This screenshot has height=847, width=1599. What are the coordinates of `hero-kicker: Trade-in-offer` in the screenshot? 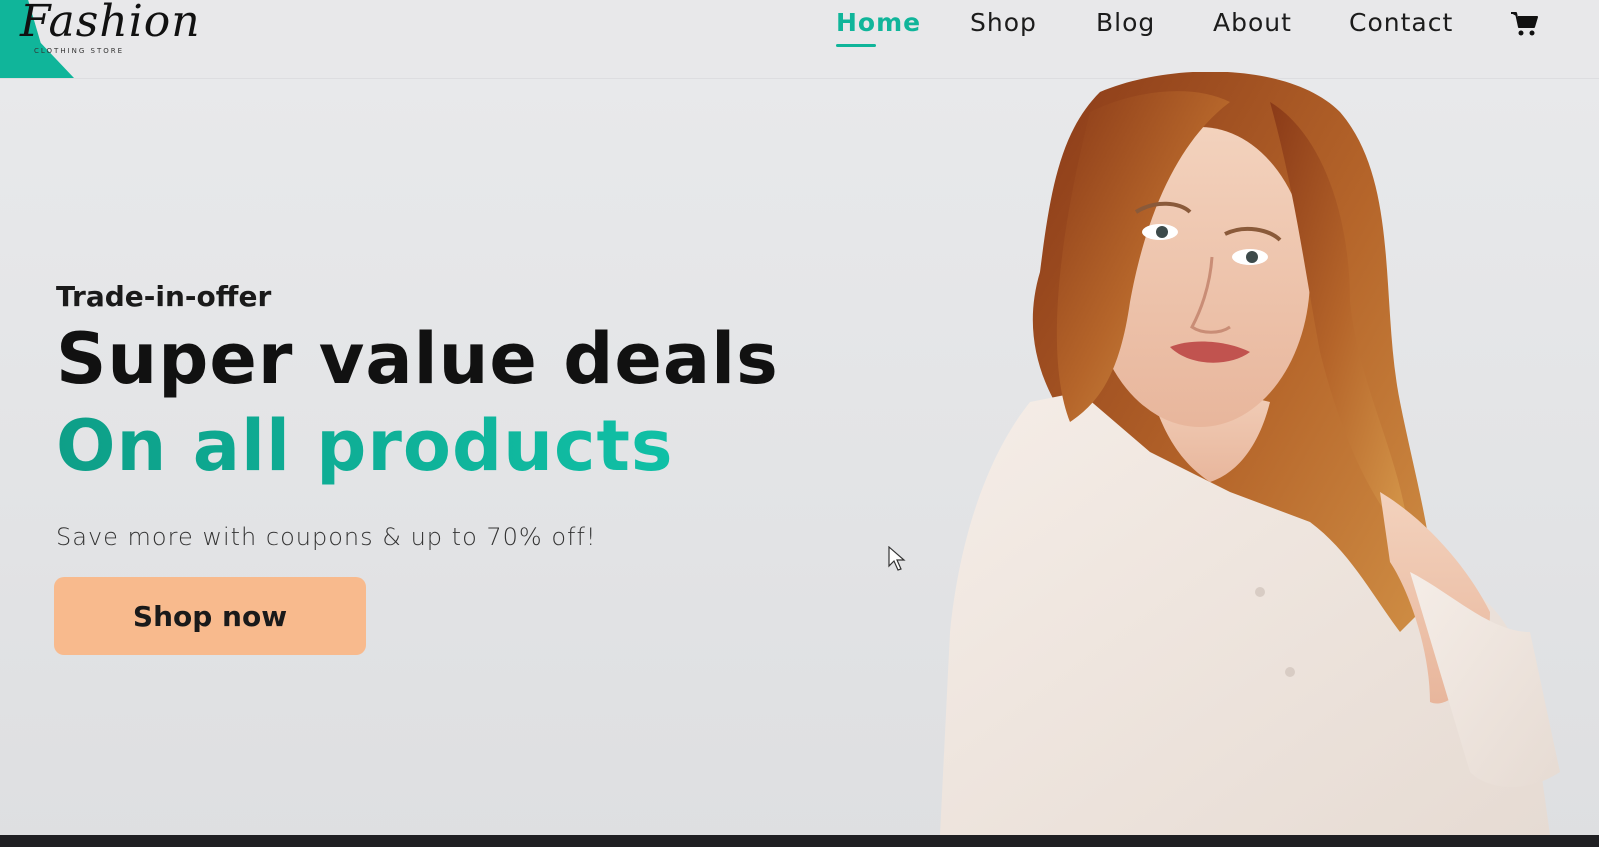 It's located at (164, 296).